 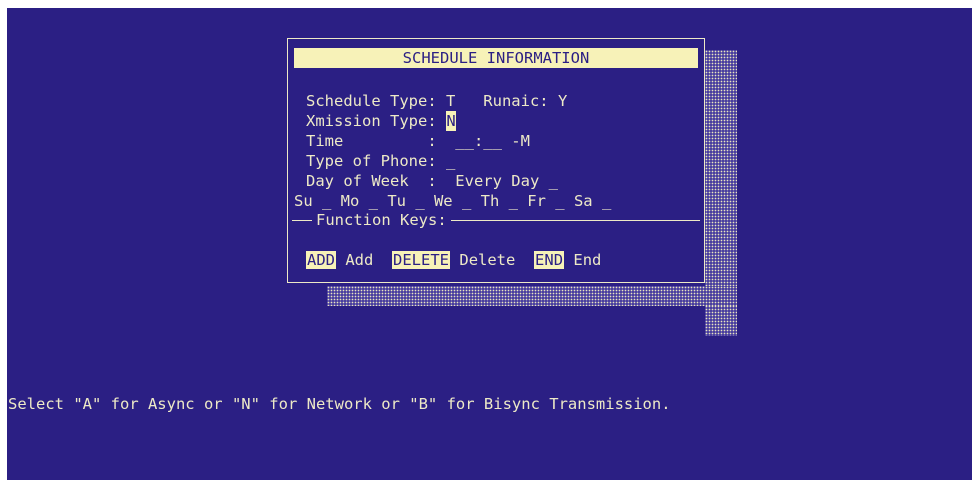 I want to click on dialog-title: SCHEDULE INFORMATION, so click(x=496, y=58).